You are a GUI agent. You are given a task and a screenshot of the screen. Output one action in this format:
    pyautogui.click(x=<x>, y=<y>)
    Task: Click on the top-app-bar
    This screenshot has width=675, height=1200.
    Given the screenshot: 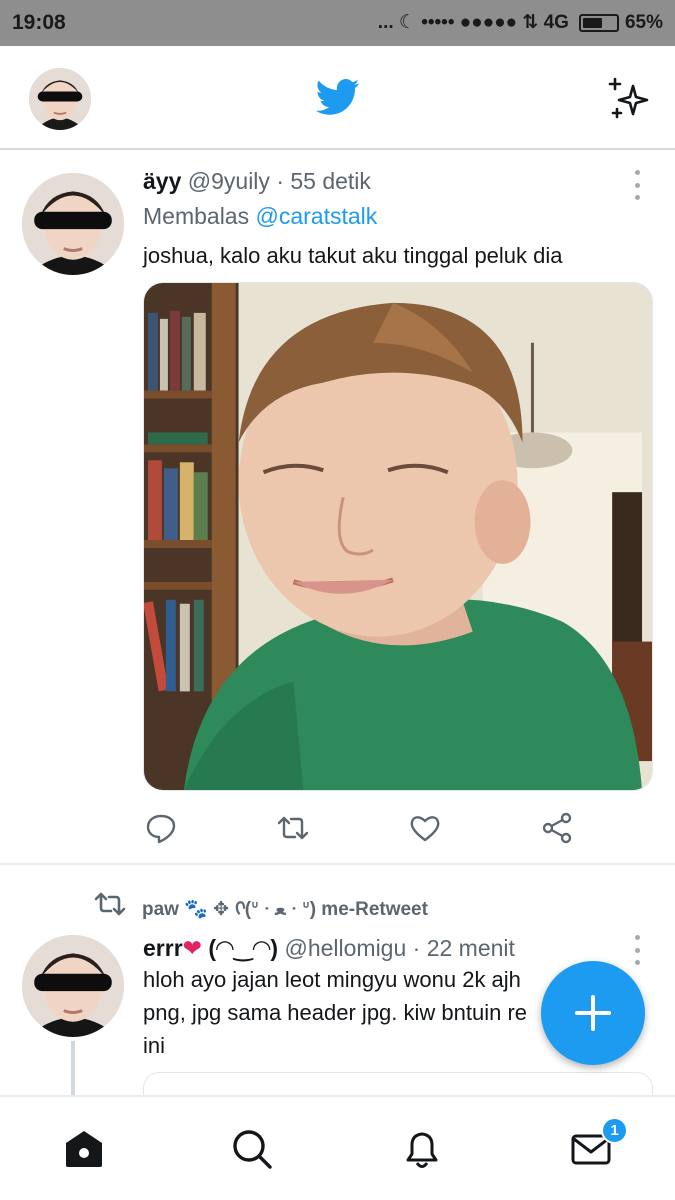 What is the action you would take?
    pyautogui.click(x=337, y=98)
    